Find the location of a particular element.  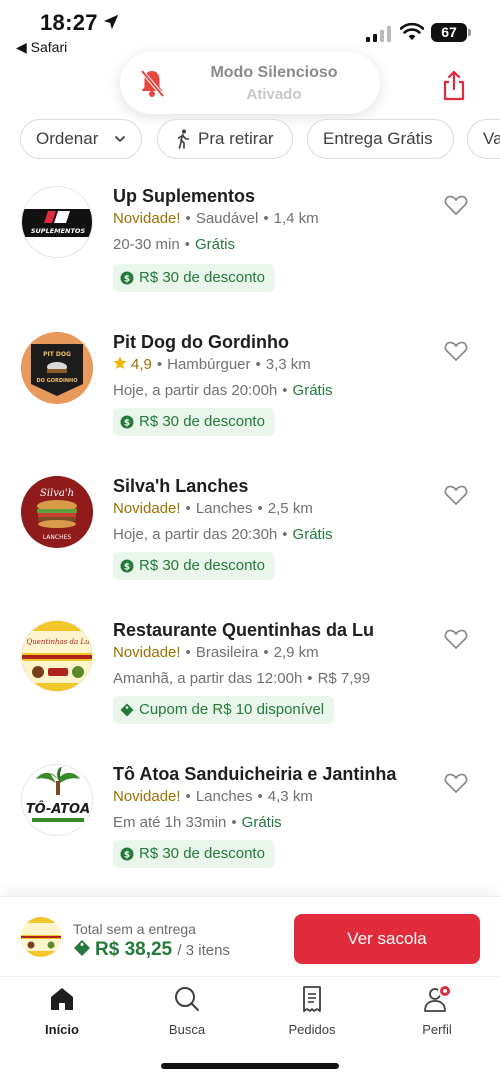

restaurant-logo: TÔ-ATOA is located at coordinates (57, 800).